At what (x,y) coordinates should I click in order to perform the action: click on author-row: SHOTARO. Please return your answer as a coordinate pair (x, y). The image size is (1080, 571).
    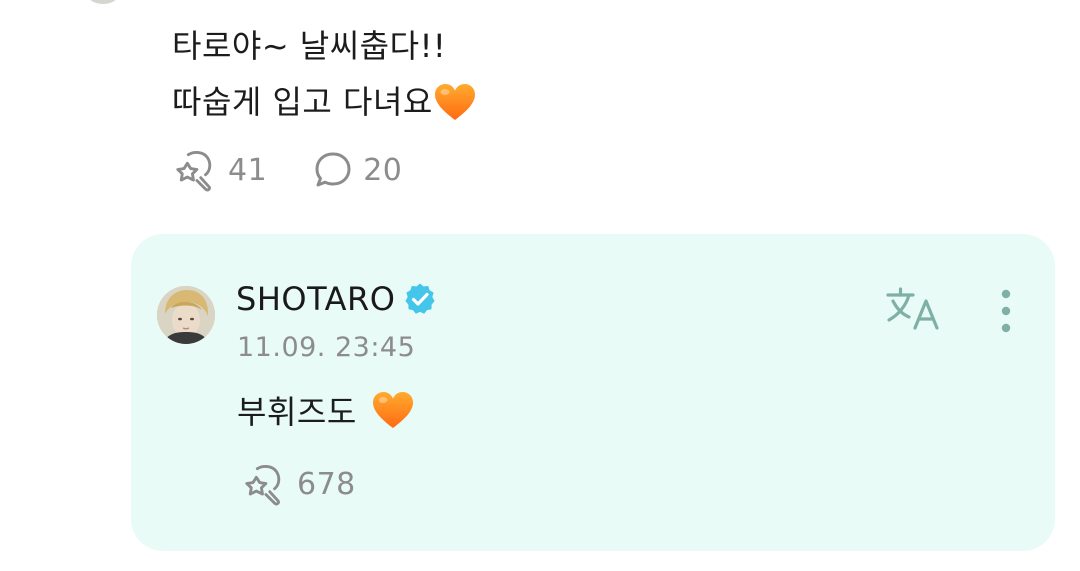
    Looking at the image, I should click on (336, 299).